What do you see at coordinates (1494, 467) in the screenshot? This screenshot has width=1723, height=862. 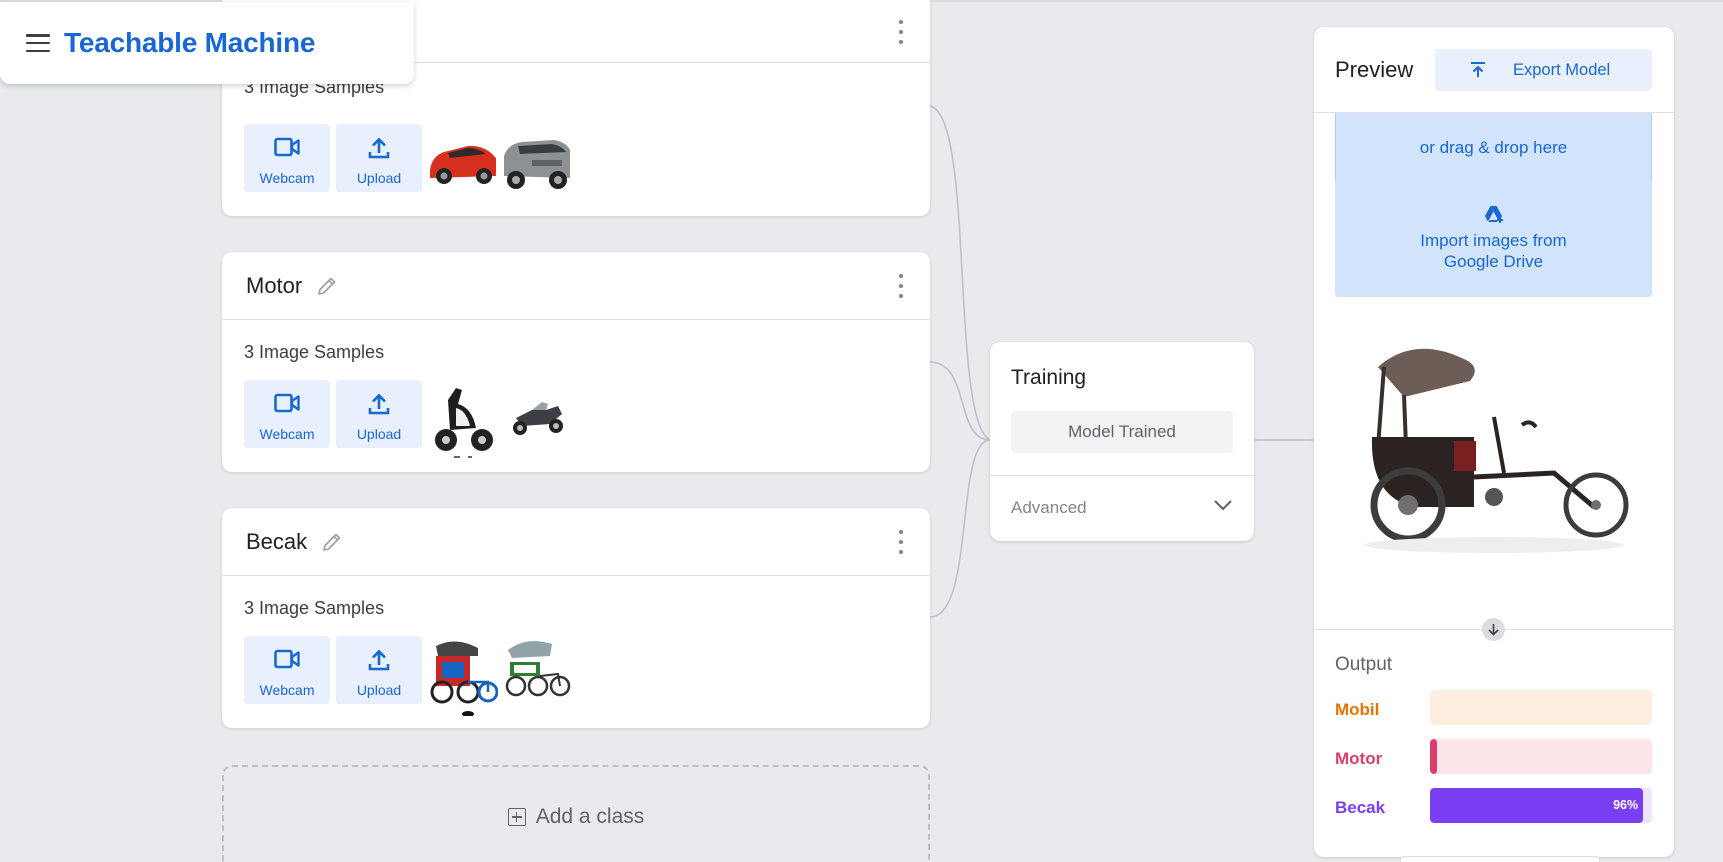 I see `preview-image` at bounding box center [1494, 467].